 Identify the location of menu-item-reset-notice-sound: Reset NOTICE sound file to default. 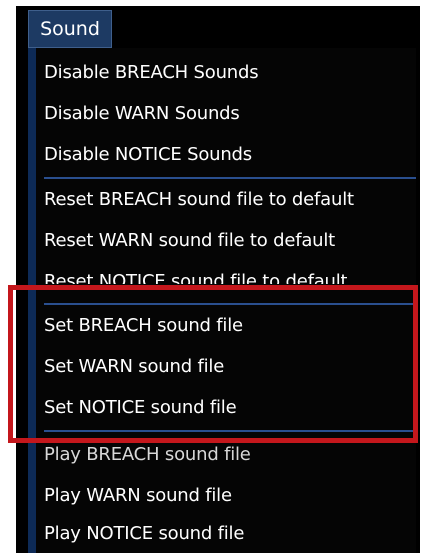
(195, 277).